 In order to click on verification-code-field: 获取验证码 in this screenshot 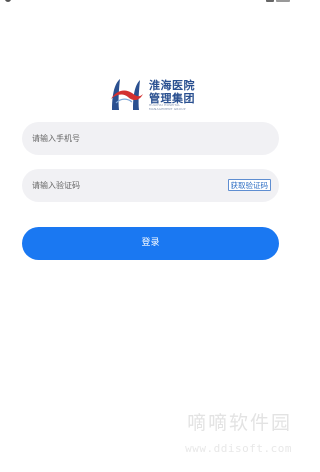, I will do `click(150, 185)`.